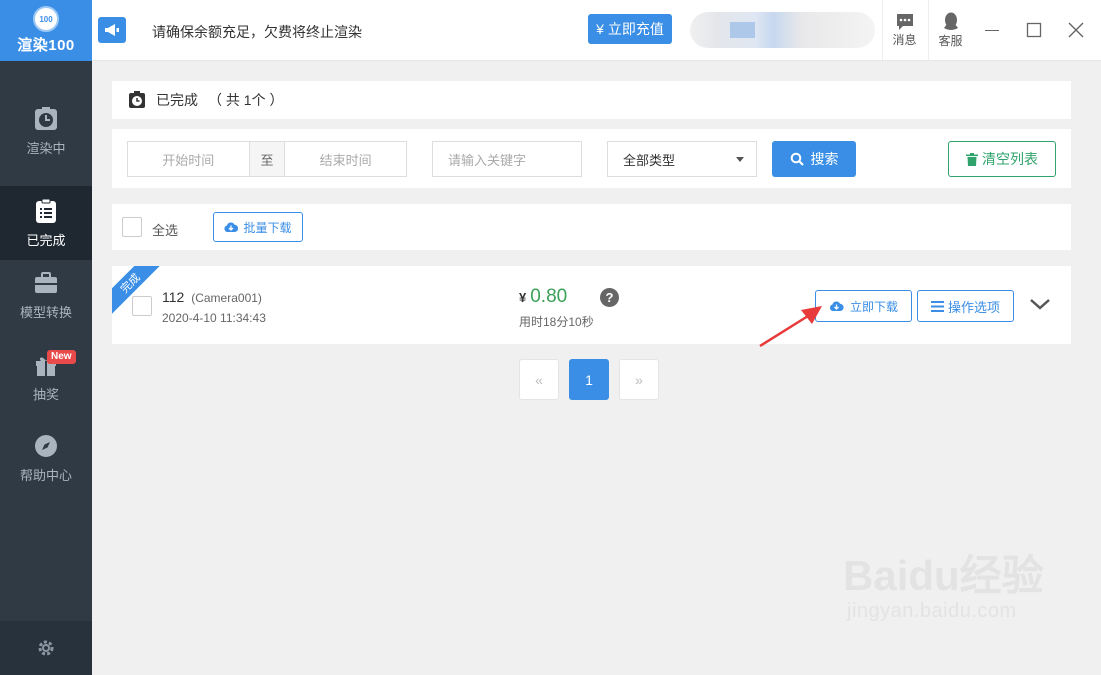 This screenshot has height=675, width=1101. Describe the element at coordinates (1040, 304) in the screenshot. I see `chevron-down-icon` at that location.